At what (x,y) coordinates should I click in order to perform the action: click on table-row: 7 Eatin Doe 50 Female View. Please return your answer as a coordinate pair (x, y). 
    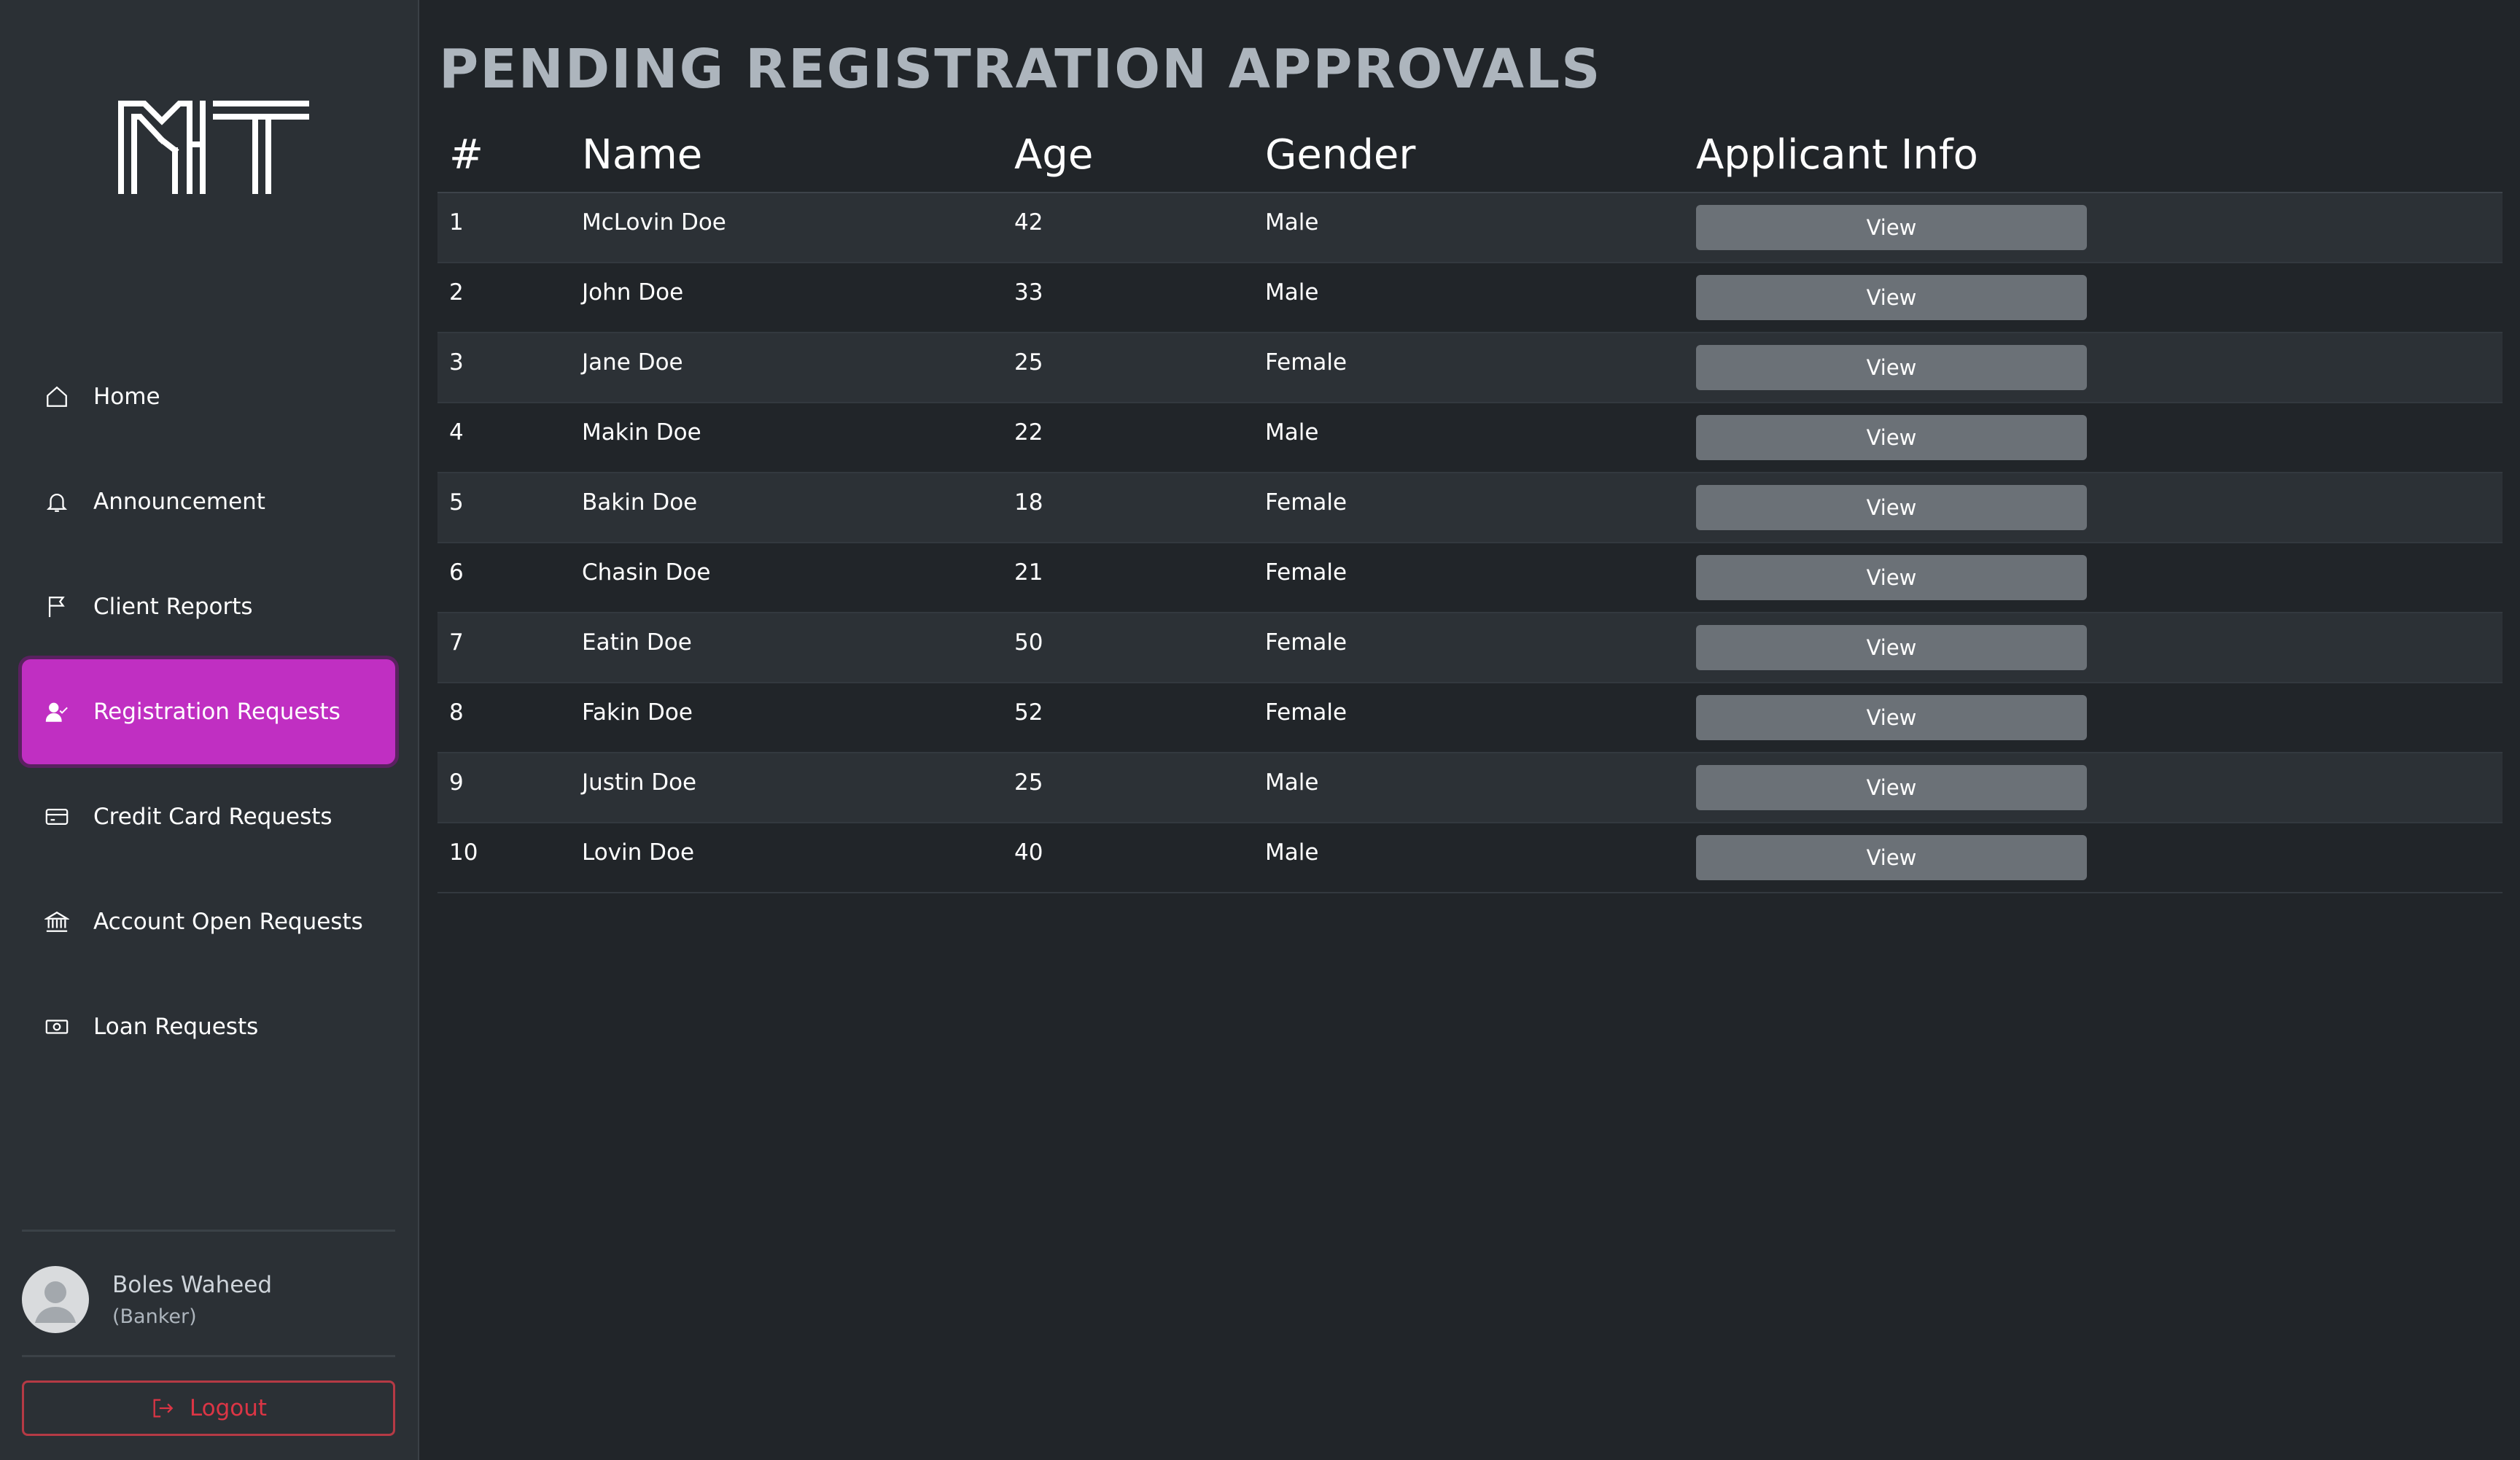
    Looking at the image, I should click on (1470, 648).